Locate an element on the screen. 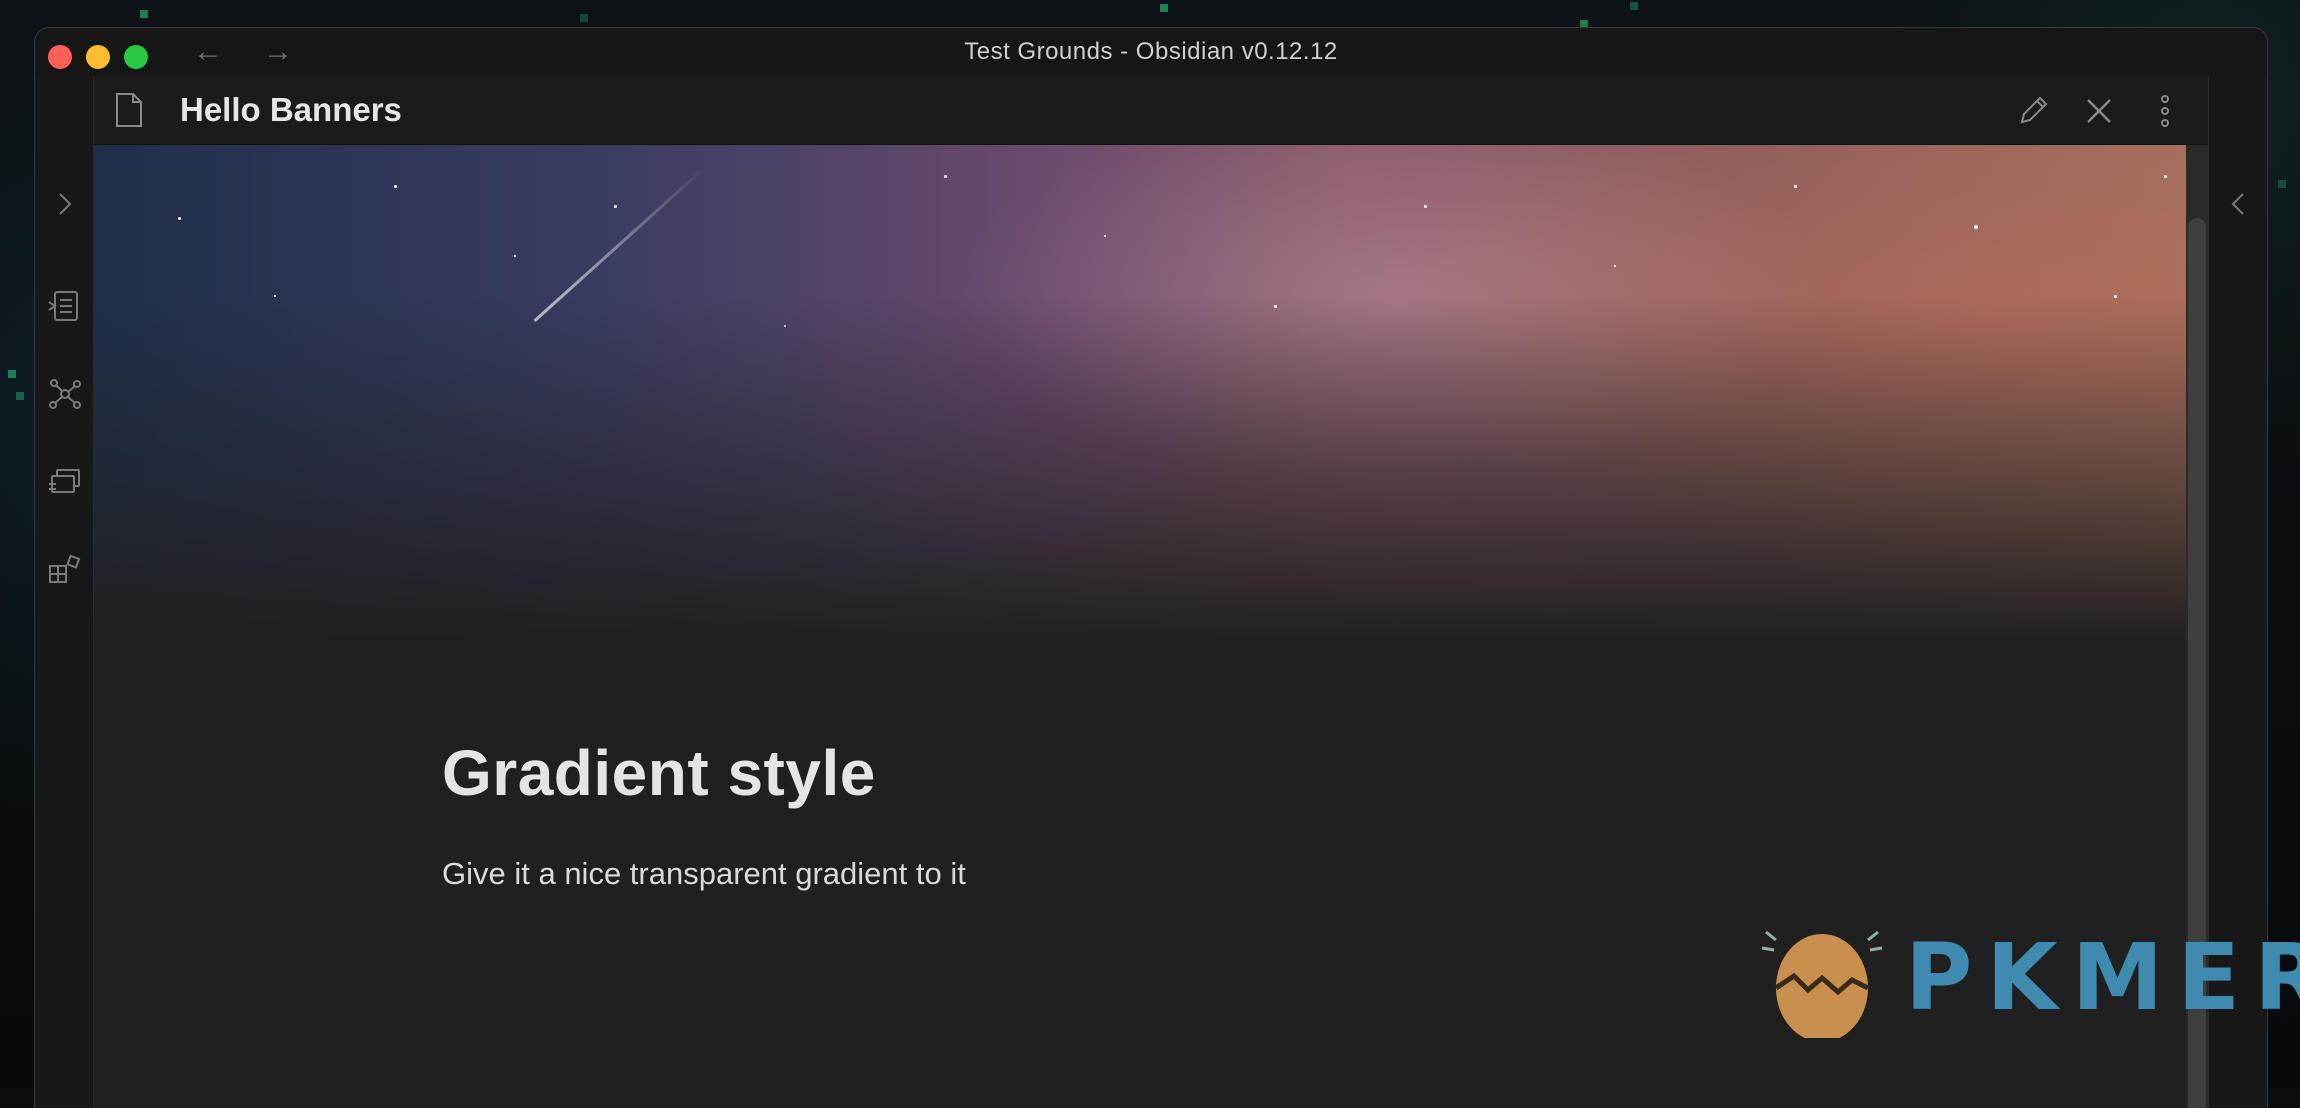 This screenshot has width=2300, height=1108. minimize-window-button is located at coordinates (98, 57).